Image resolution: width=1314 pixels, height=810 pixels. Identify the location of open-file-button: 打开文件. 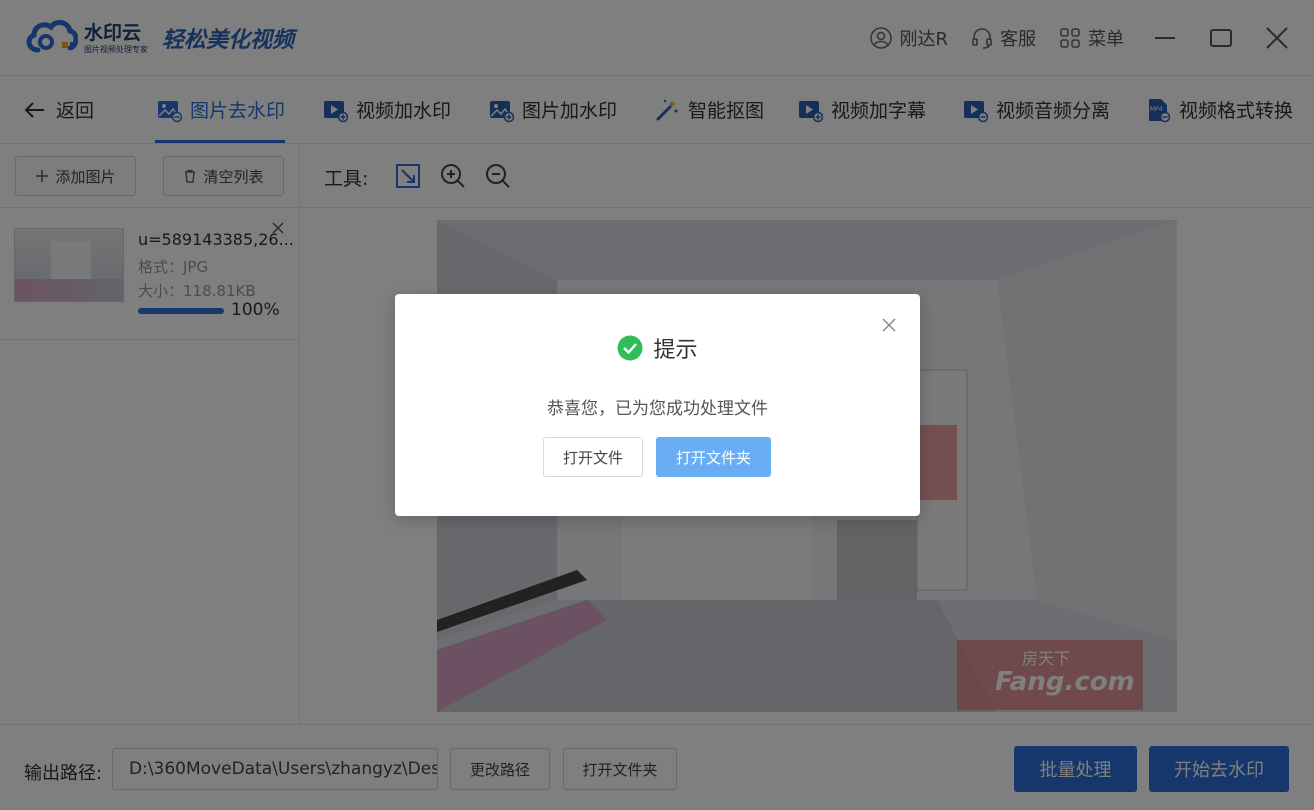
(593, 457).